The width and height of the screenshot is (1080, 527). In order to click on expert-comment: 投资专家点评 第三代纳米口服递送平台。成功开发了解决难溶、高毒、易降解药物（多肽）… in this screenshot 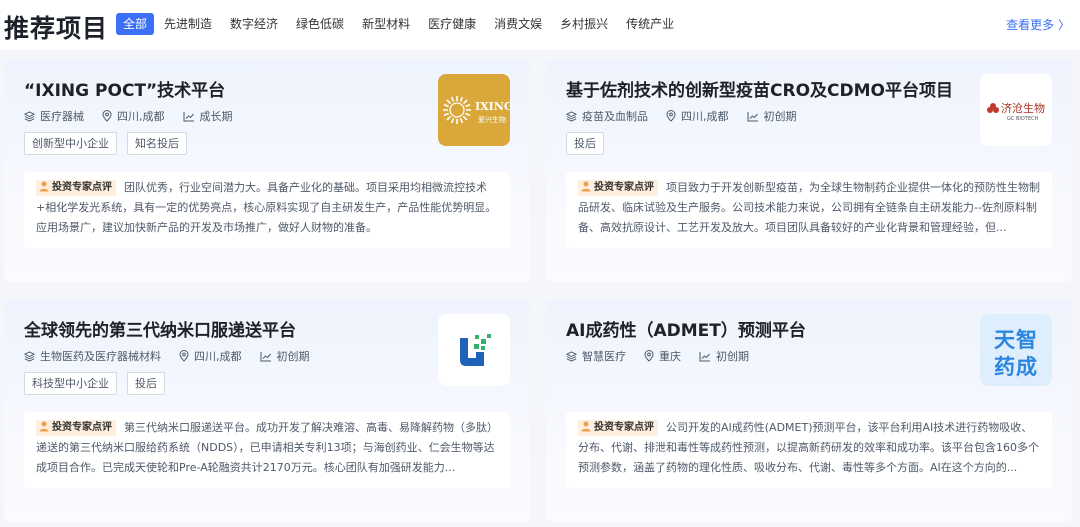, I will do `click(267, 450)`.